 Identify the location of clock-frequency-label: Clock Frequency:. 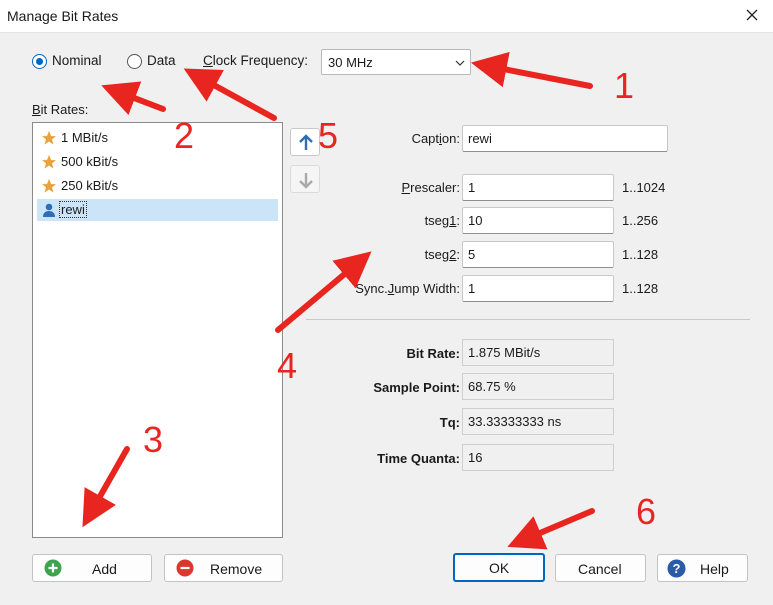
(255, 60).